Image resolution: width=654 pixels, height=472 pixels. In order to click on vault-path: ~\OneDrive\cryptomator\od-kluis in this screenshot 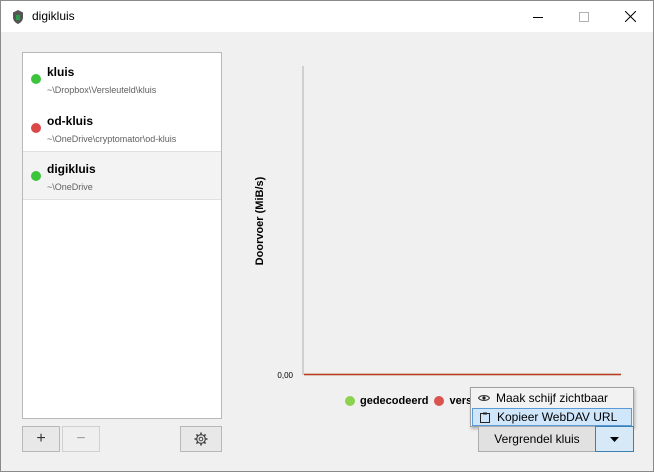, I will do `click(112, 139)`.